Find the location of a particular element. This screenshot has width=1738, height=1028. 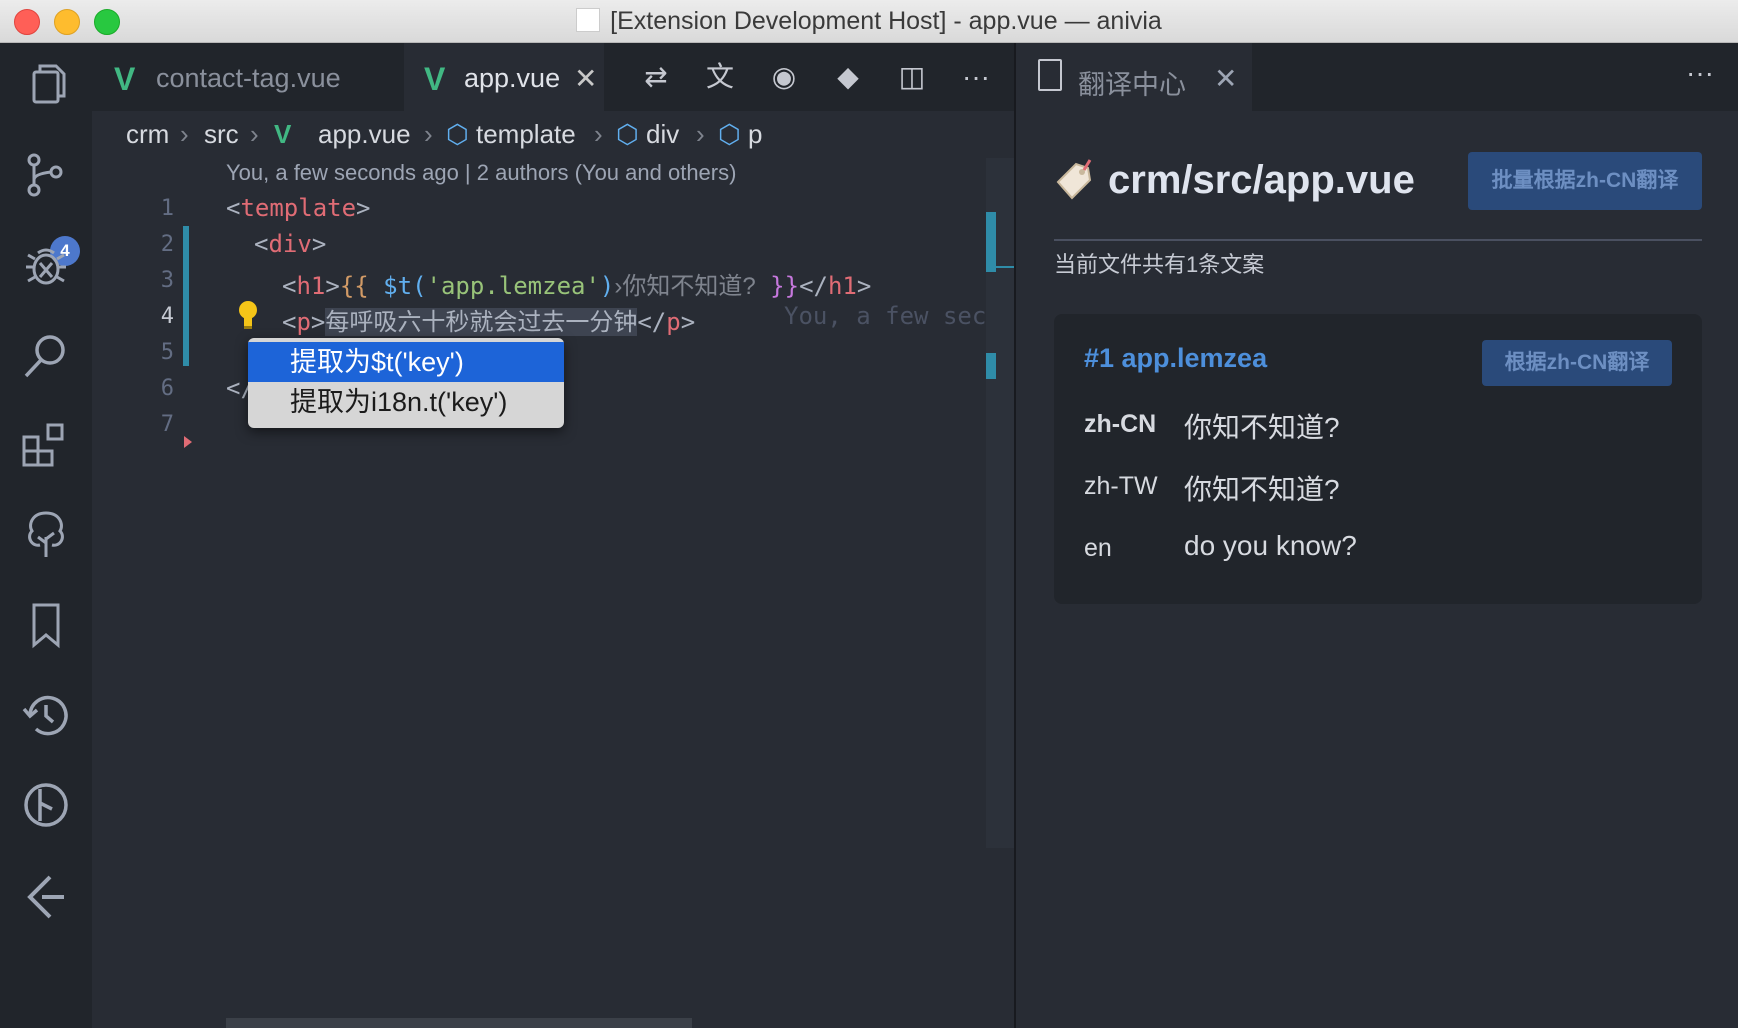

tag-icon is located at coordinates (1074, 179).